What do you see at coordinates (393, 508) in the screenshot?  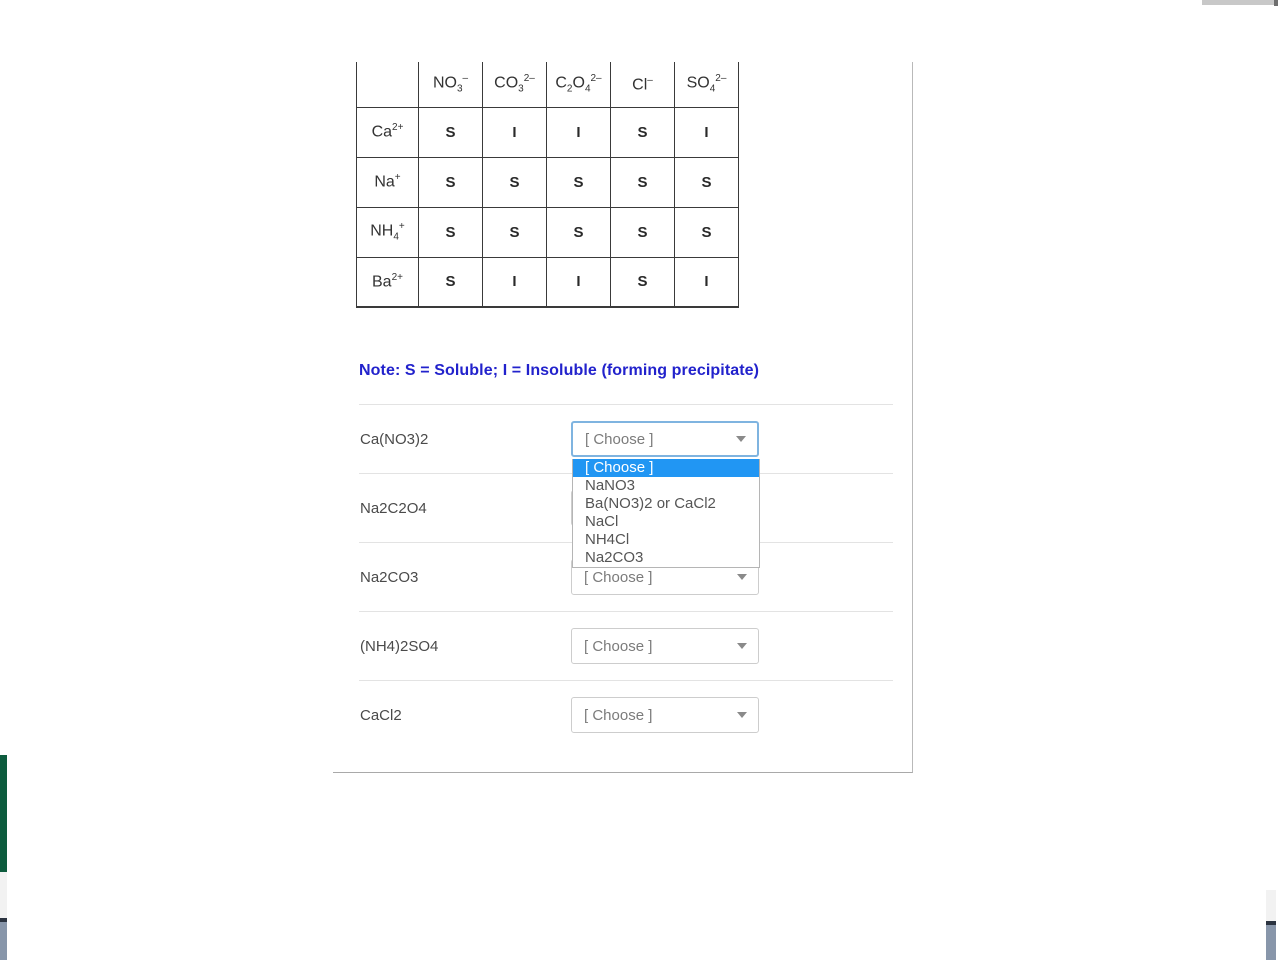 I see `compound-label-2: Na2C2O4` at bounding box center [393, 508].